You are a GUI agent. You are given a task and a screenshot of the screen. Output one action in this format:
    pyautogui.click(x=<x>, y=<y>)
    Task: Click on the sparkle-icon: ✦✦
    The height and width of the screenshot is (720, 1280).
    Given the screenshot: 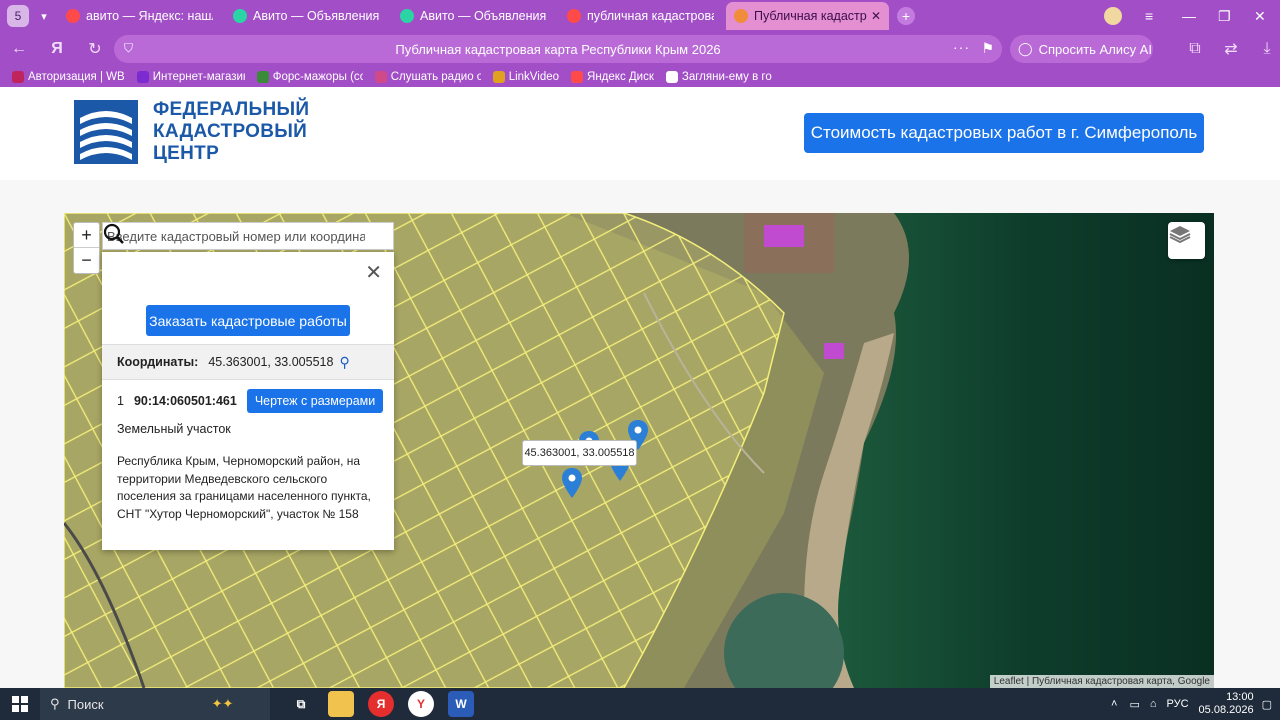 What is the action you would take?
    pyautogui.click(x=222, y=703)
    